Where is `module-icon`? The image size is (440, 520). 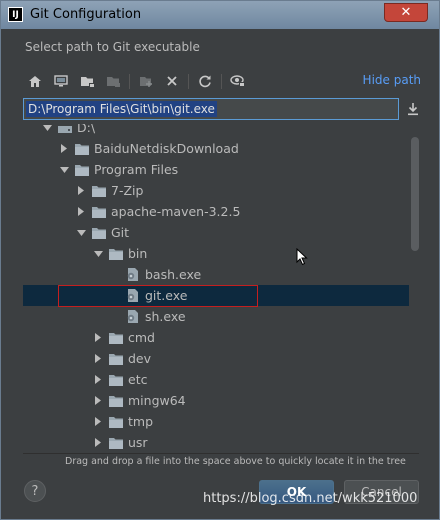 module-icon is located at coordinates (113, 81).